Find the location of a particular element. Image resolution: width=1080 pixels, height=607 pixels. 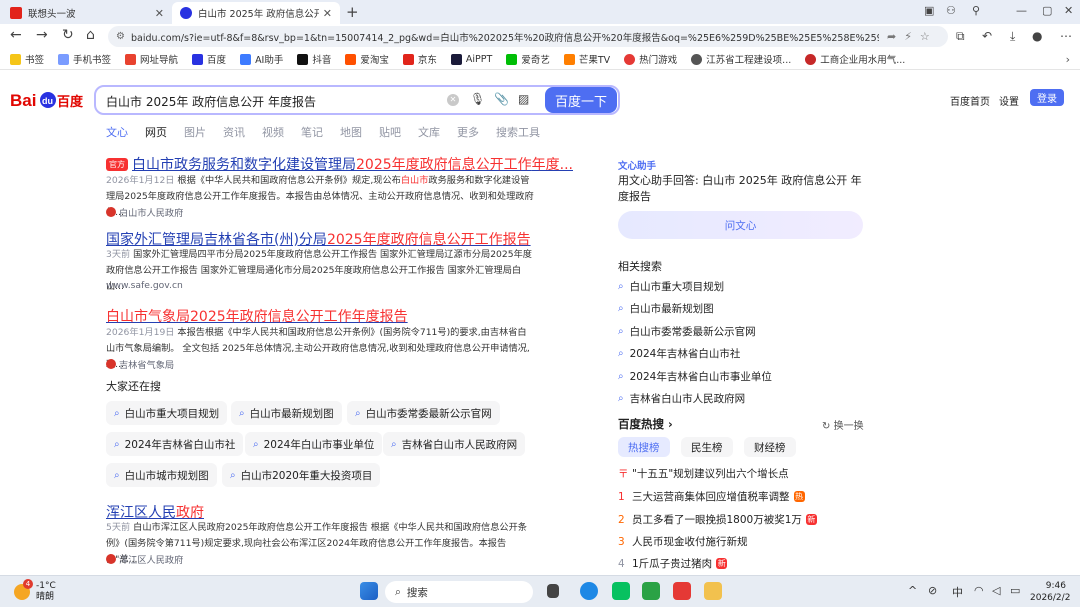

search-input: 白山市 2025年 政府信息公开 年度报告 ✕ 🎙 📎 ▨ is located at coordinates (357, 100).